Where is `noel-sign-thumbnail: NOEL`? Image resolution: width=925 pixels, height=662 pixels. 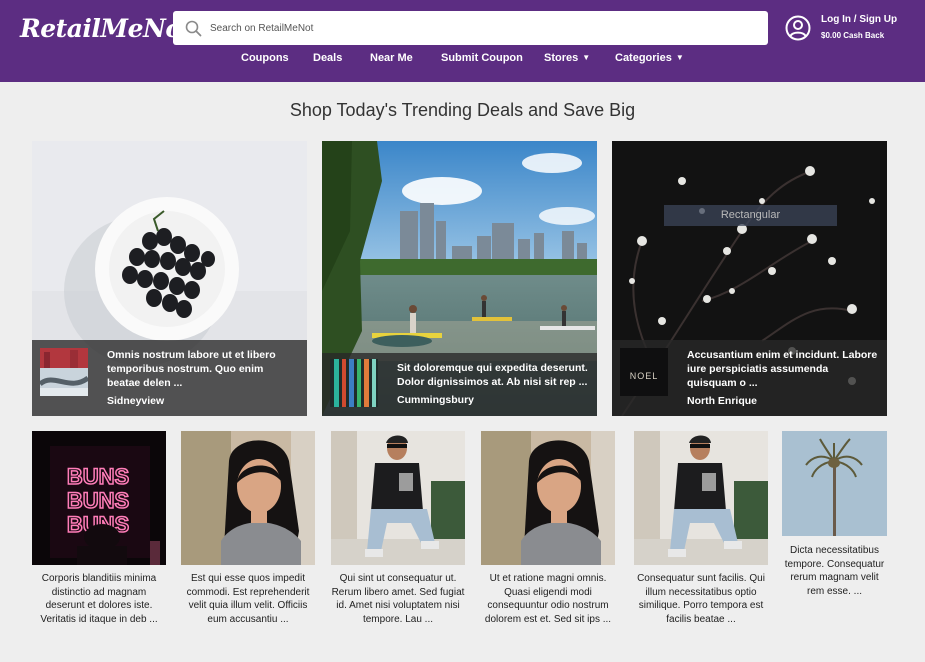 noel-sign-thumbnail: NOEL is located at coordinates (644, 372).